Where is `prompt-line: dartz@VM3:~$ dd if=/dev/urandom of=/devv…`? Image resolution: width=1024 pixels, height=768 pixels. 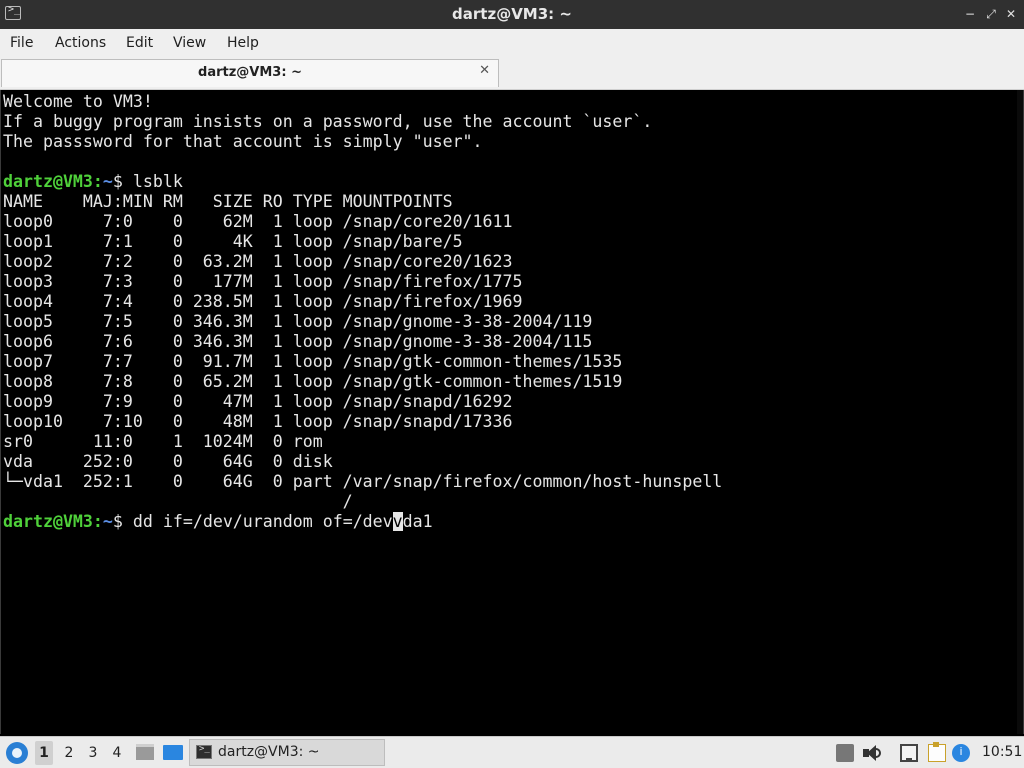
prompt-line: dartz@VM3:~$ dd if=/dev/urandom of=/devv… is located at coordinates (362, 522).